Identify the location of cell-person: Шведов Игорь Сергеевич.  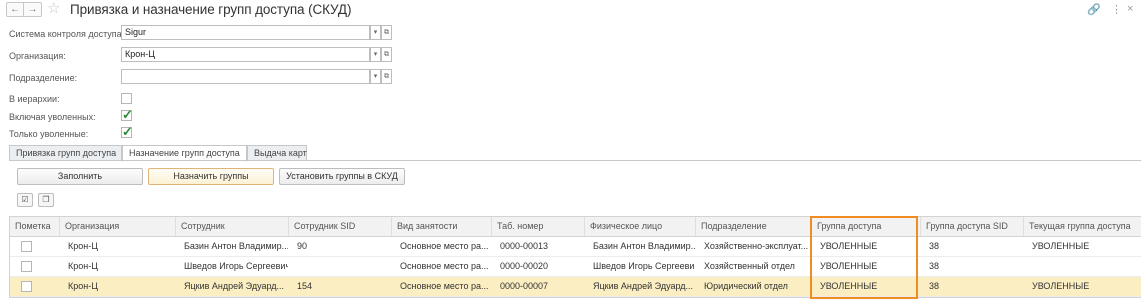
(644, 266).